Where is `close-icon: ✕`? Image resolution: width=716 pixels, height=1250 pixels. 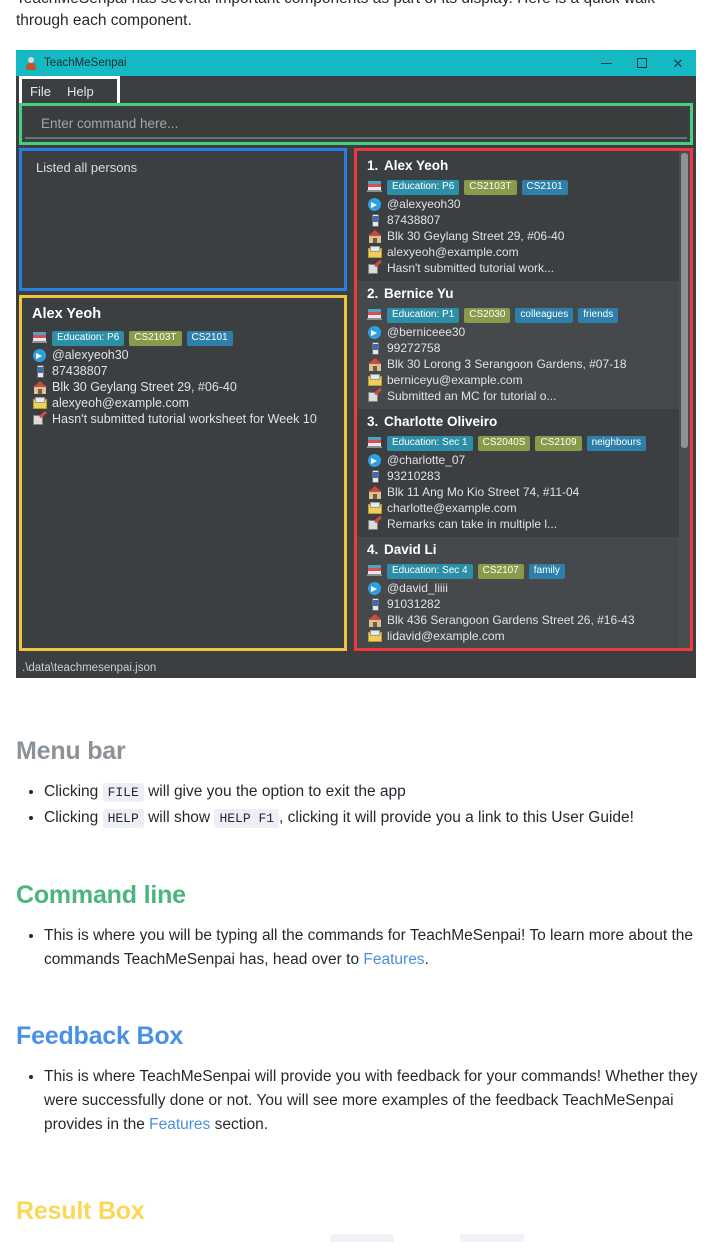 close-icon: ✕ is located at coordinates (678, 63).